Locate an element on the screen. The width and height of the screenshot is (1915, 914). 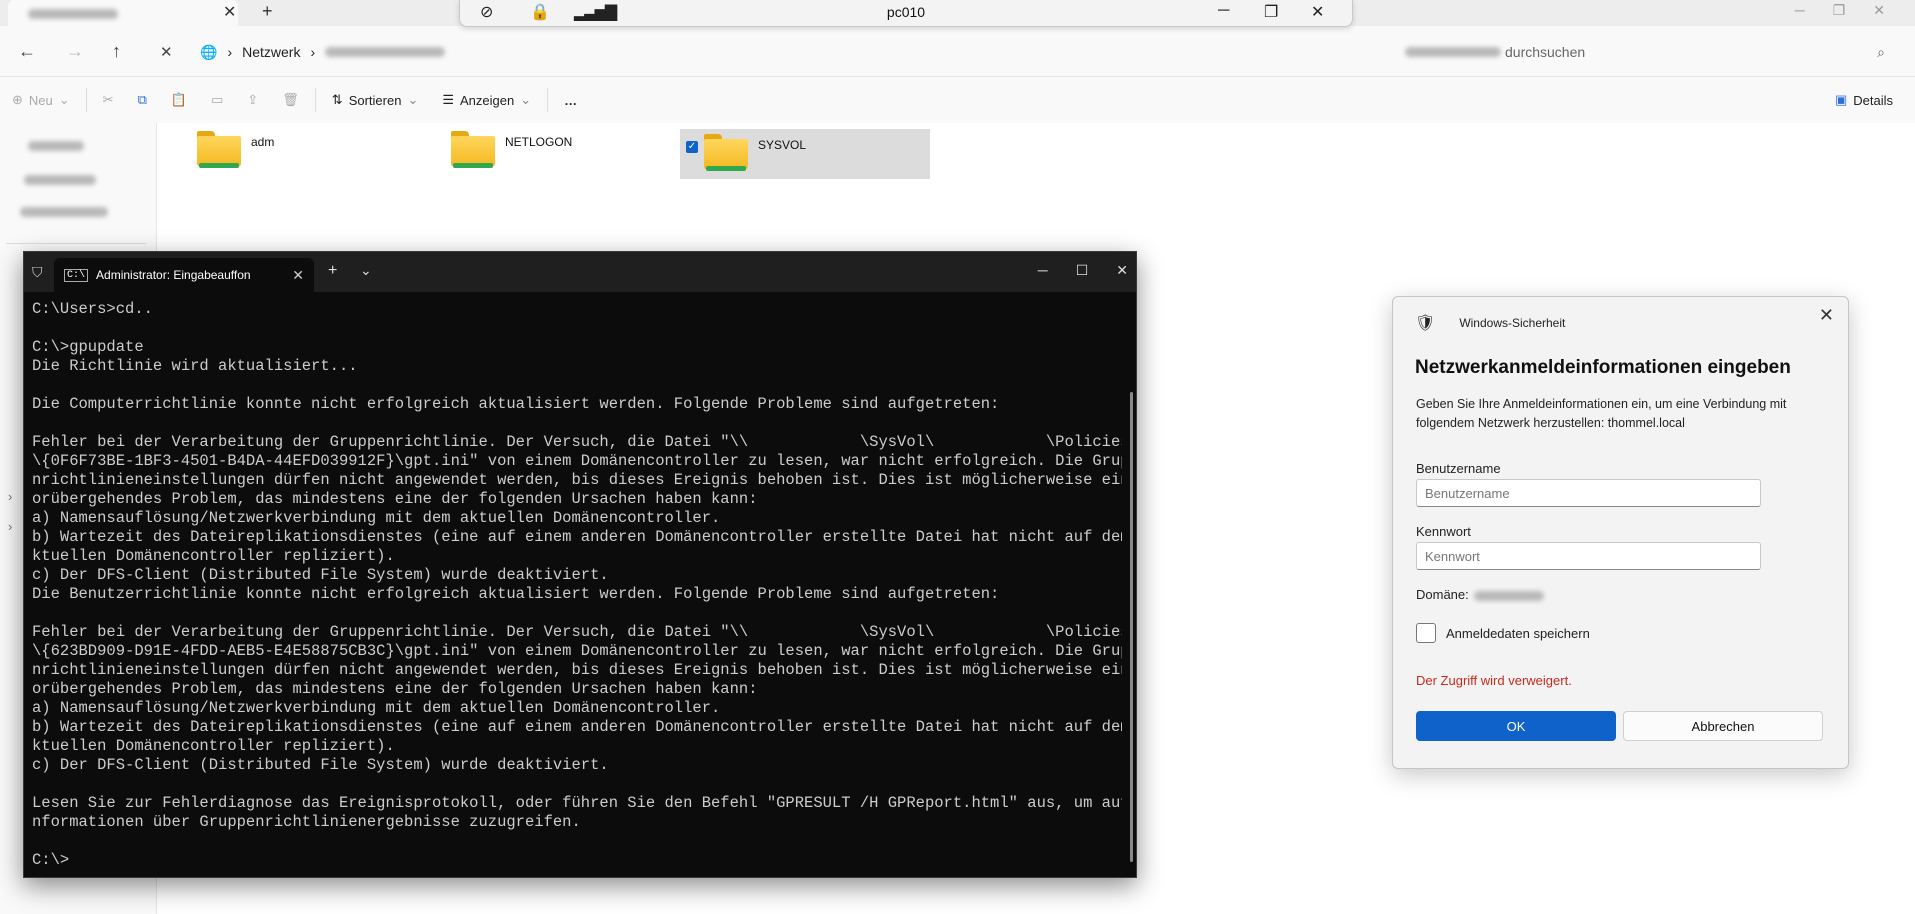
blurred-tab-title is located at coordinates (73, 14).